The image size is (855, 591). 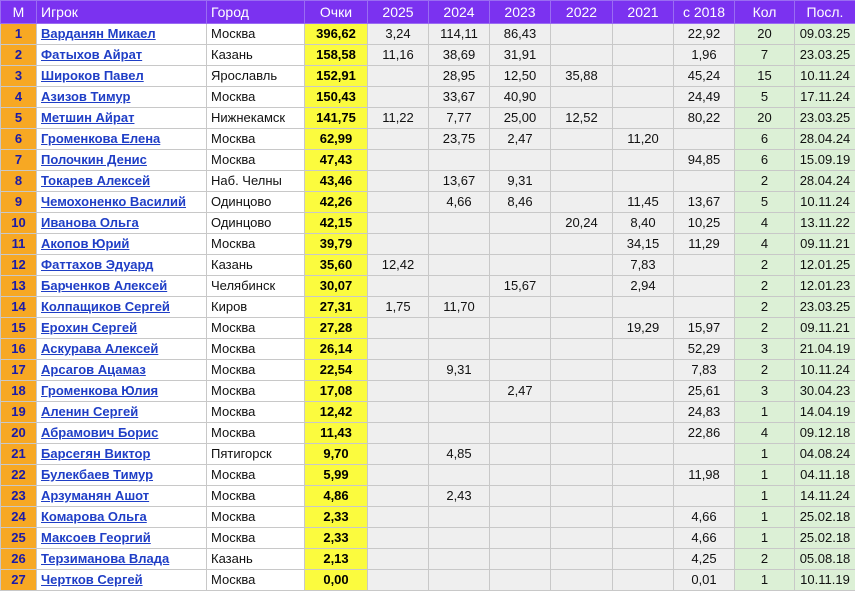 I want to click on player-link: Метшин Айрат, so click(x=87, y=117).